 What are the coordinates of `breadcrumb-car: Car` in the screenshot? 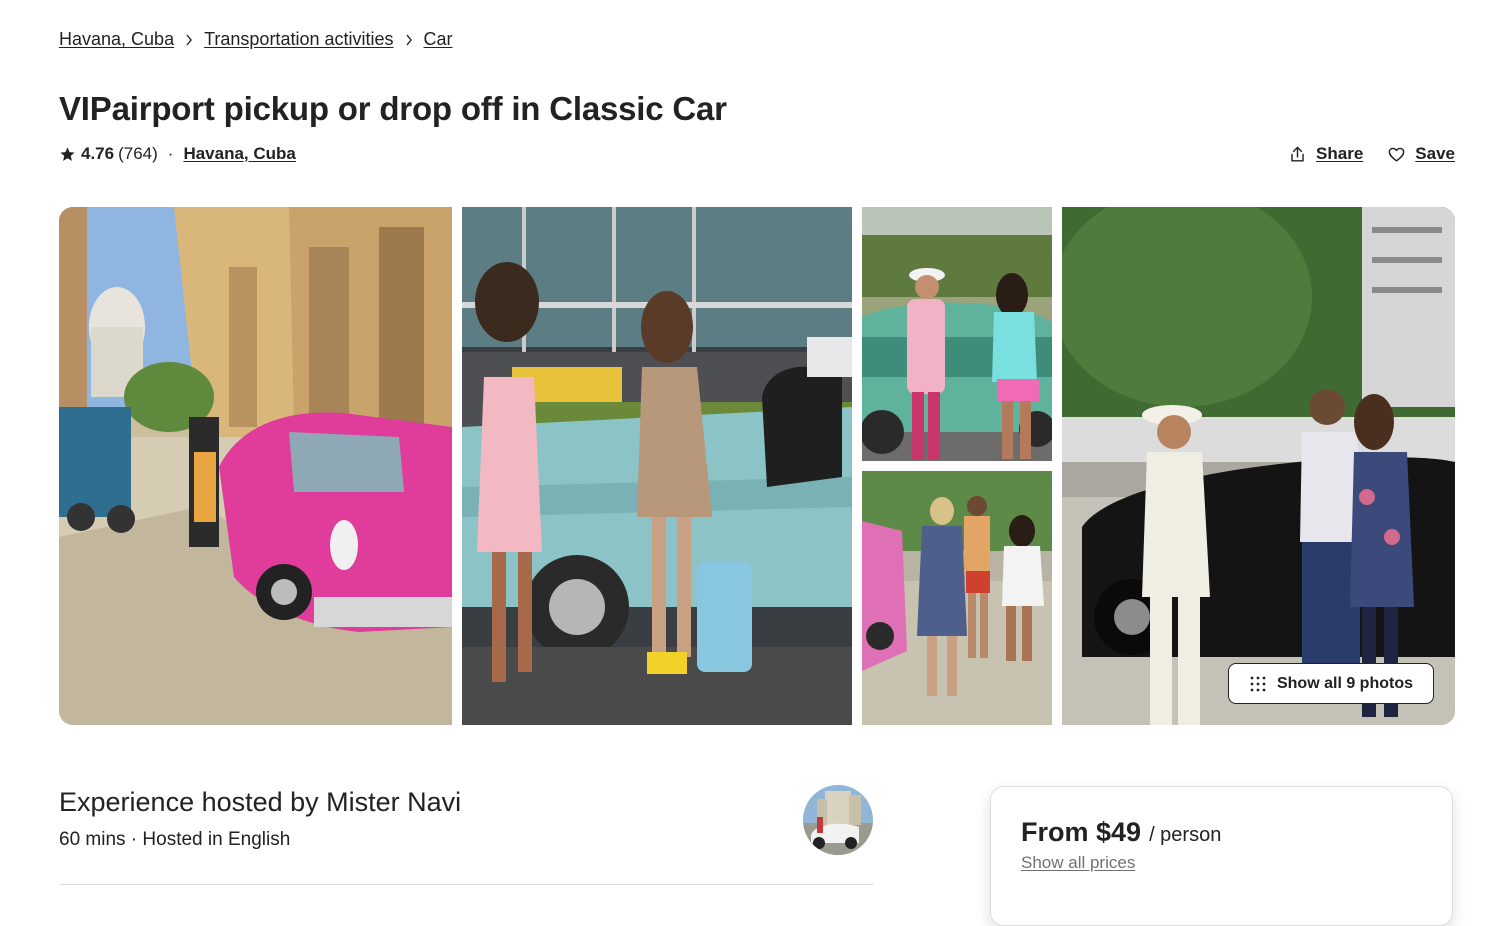 It's located at (438, 39).